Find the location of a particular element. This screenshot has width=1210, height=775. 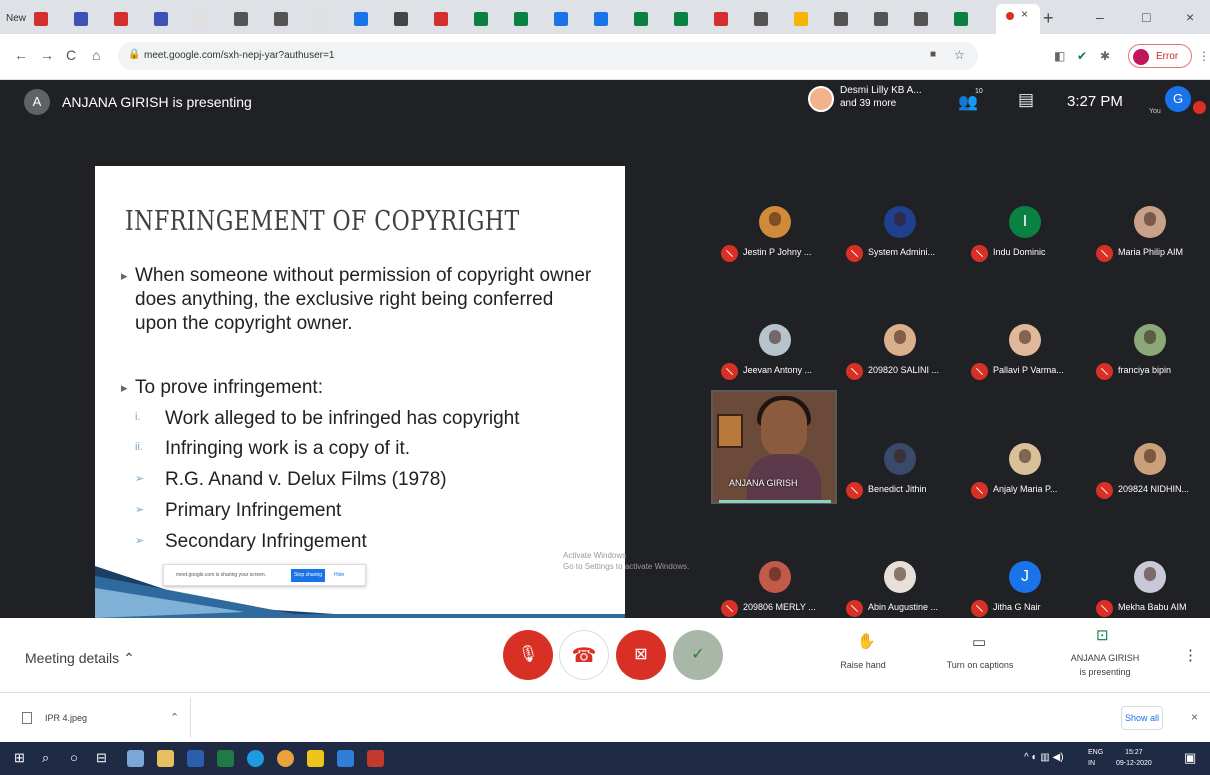

puzzle-icon: ✱ is located at coordinates (1105, 56).